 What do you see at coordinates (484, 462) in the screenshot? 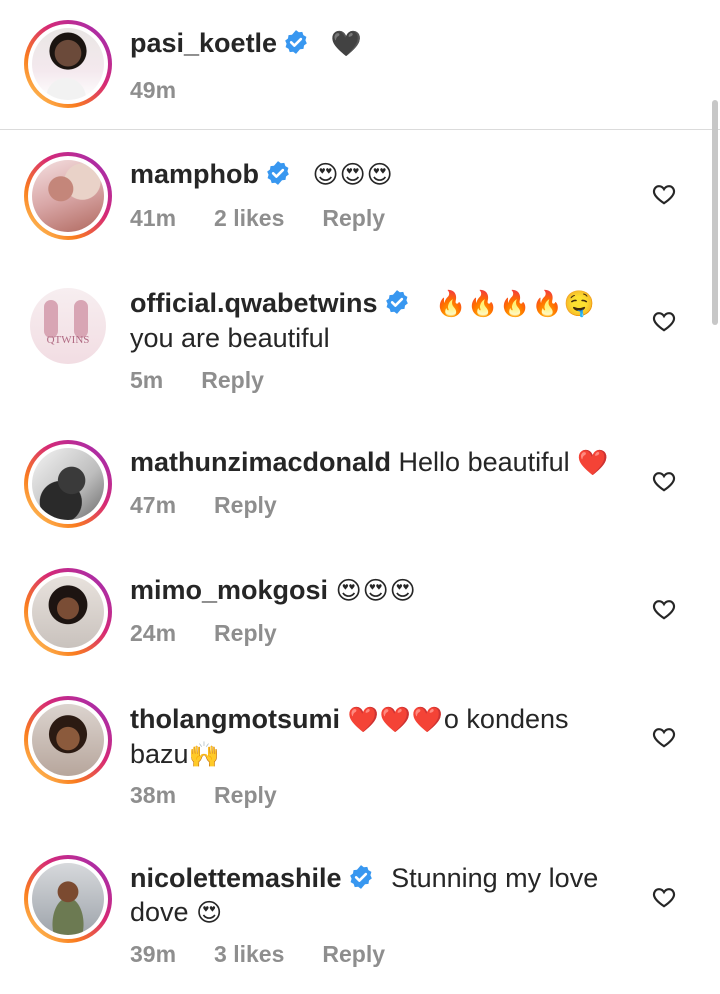
I see `comment-text: Hello beautiful` at bounding box center [484, 462].